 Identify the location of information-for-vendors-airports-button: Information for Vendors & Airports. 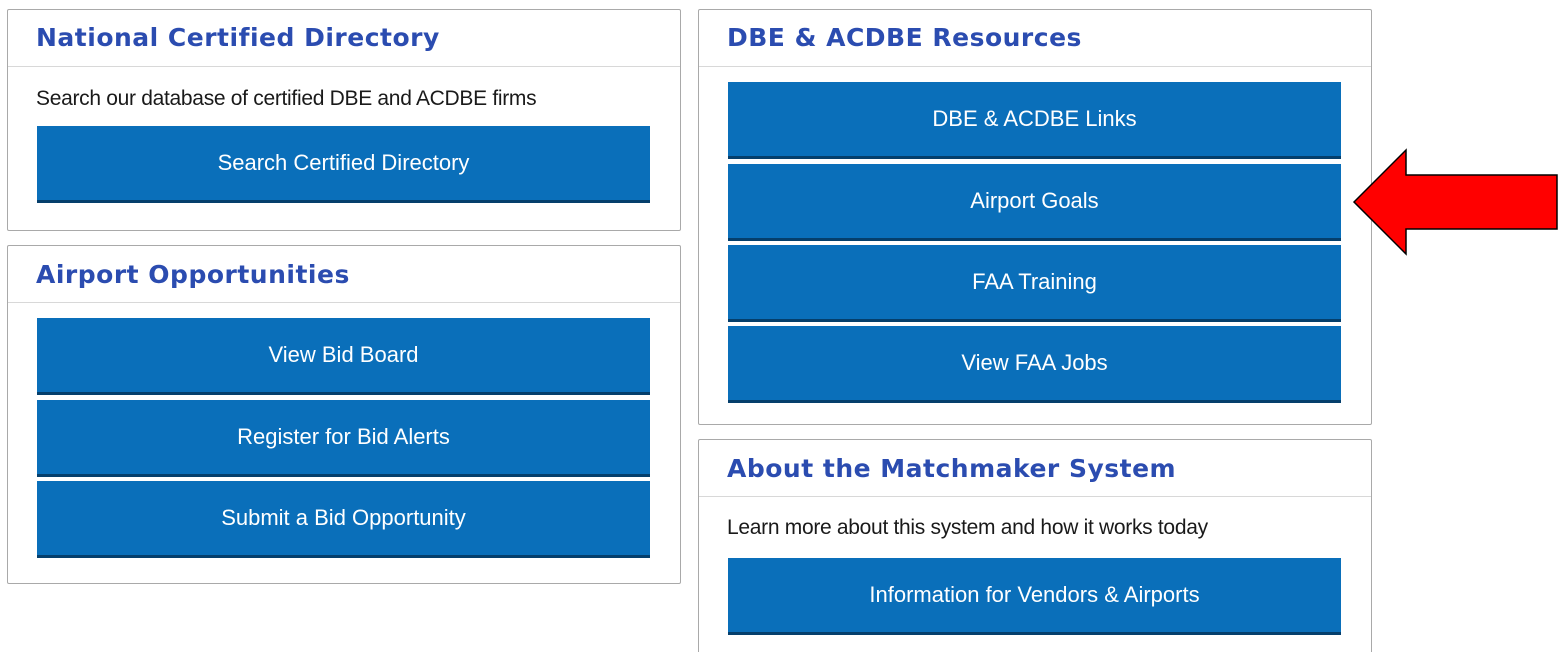
(1034, 596).